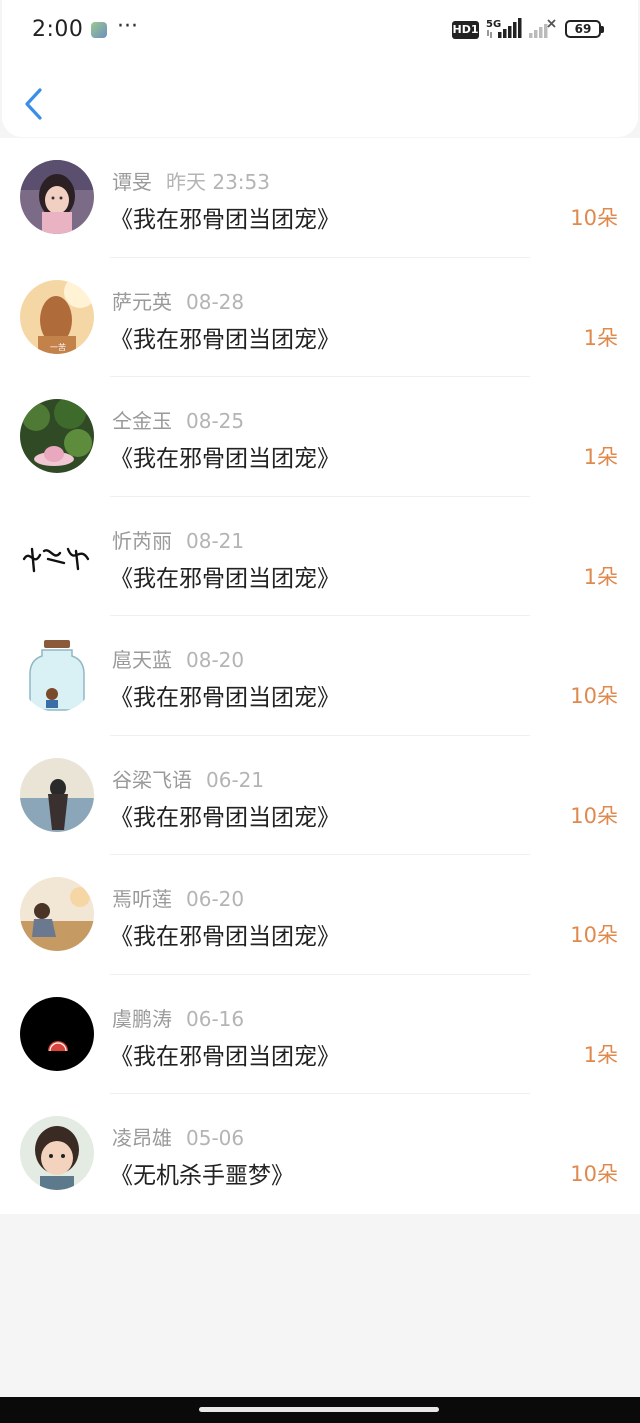  Describe the element at coordinates (188, 779) in the screenshot. I see `sender-name: 谷梁飞语 06-21` at that location.